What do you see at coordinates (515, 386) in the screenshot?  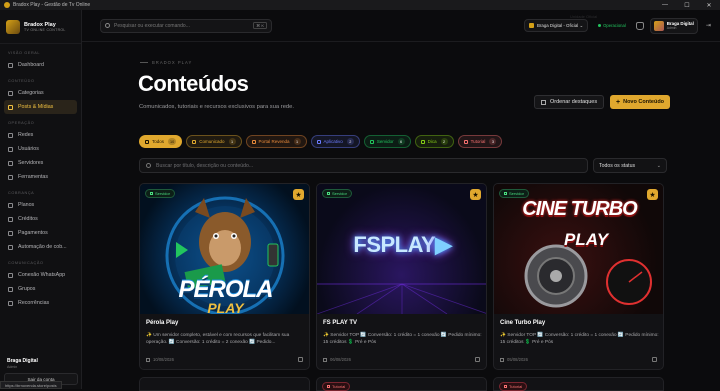 I see `category-badge-label: Tutorial` at bounding box center [515, 386].